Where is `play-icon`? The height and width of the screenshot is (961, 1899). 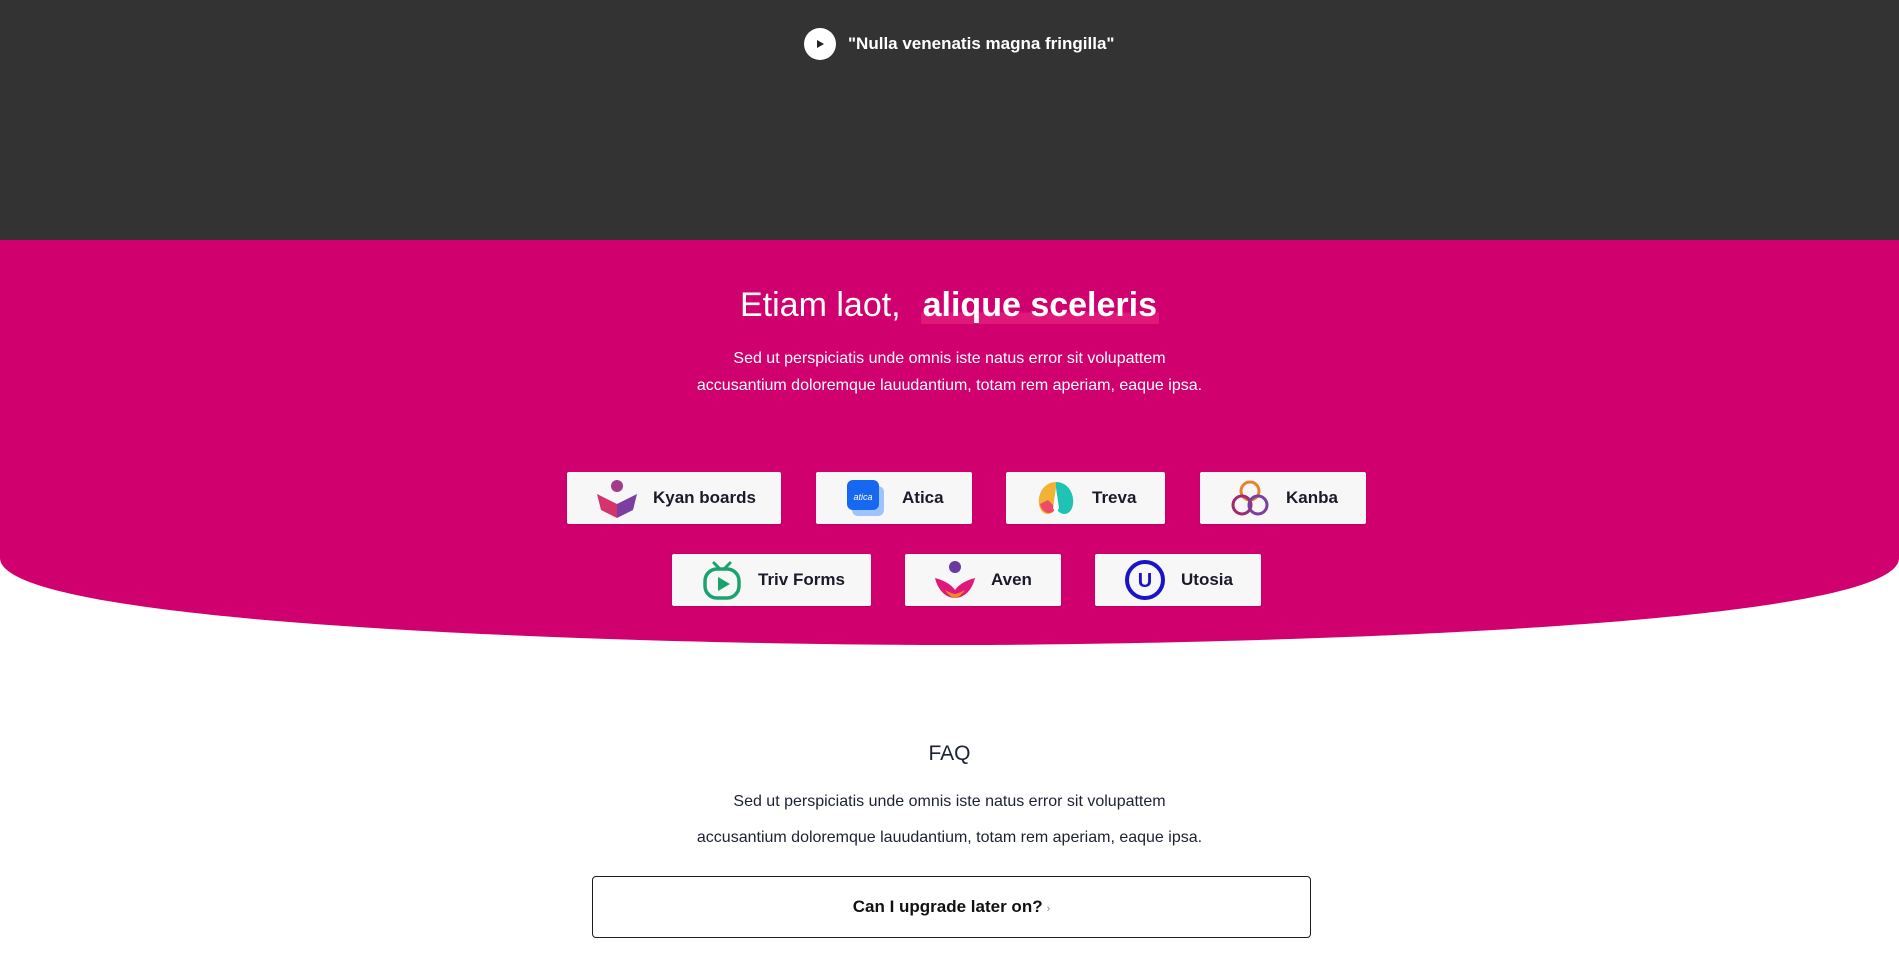
play-icon is located at coordinates (820, 44).